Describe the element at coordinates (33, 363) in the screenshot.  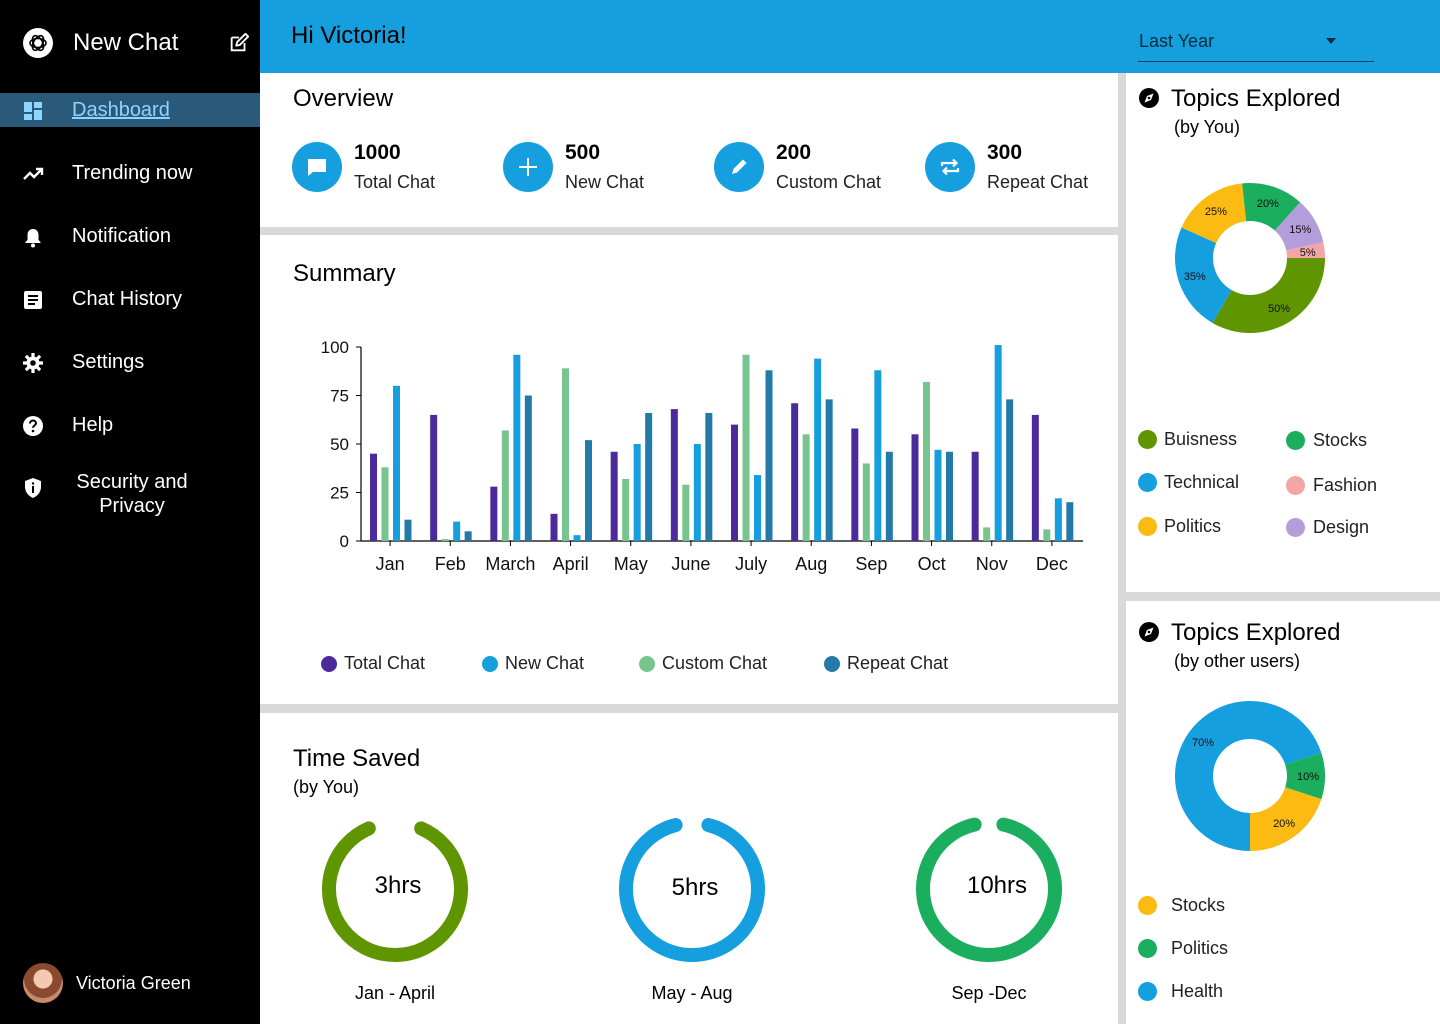
I see `gear-icon` at that location.